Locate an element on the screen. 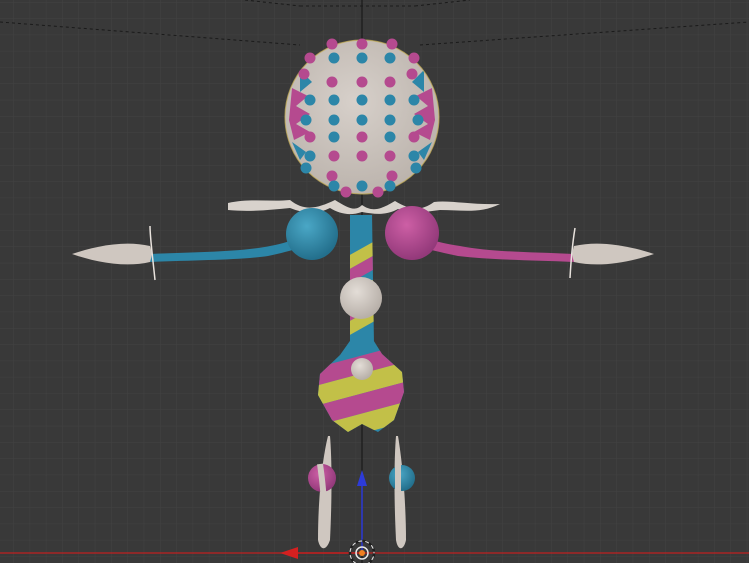 The image size is (749, 563). right-shoulder-ball is located at coordinates (412, 233).